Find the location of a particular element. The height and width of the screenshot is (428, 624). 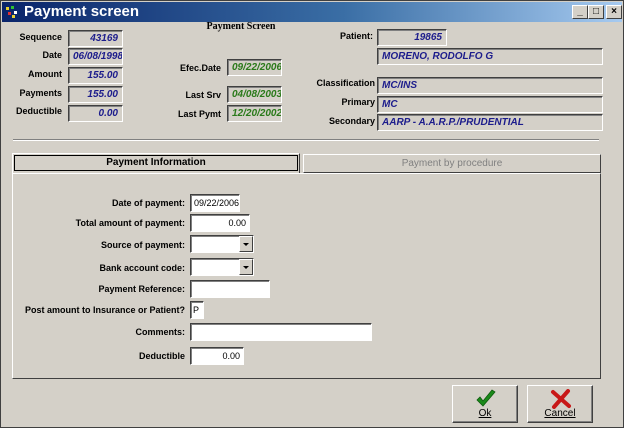

ok-label: Ok is located at coordinates (485, 413).